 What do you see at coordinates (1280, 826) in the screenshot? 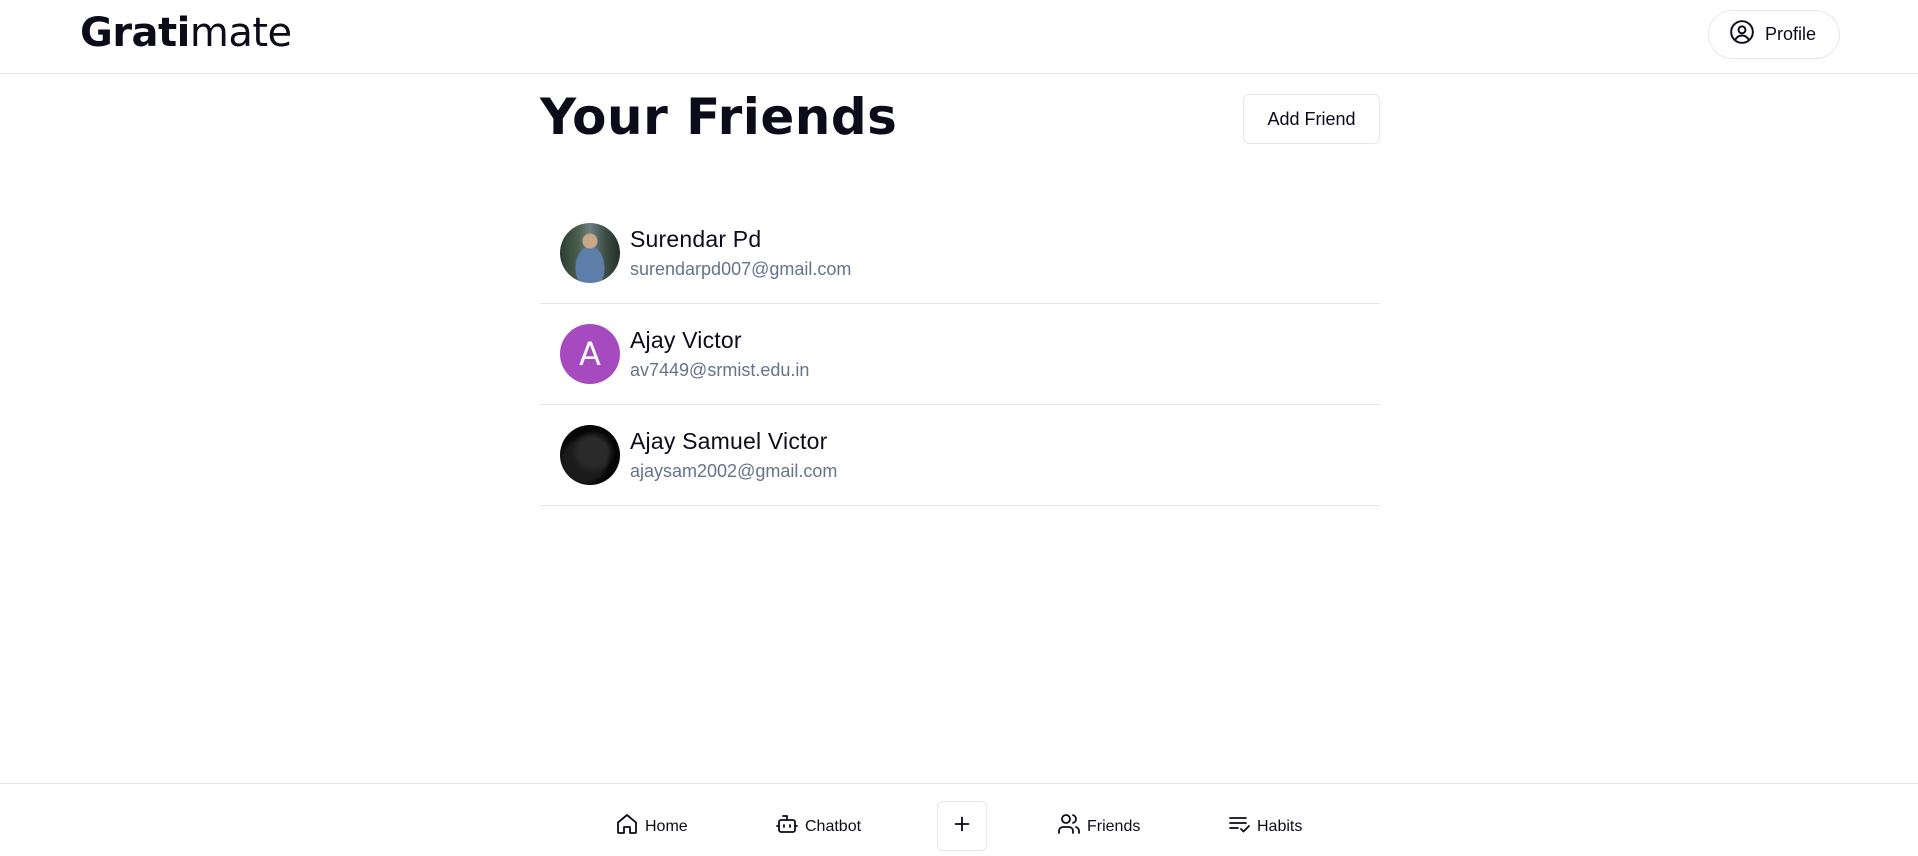
I see `nav-habits-label: Habits` at bounding box center [1280, 826].